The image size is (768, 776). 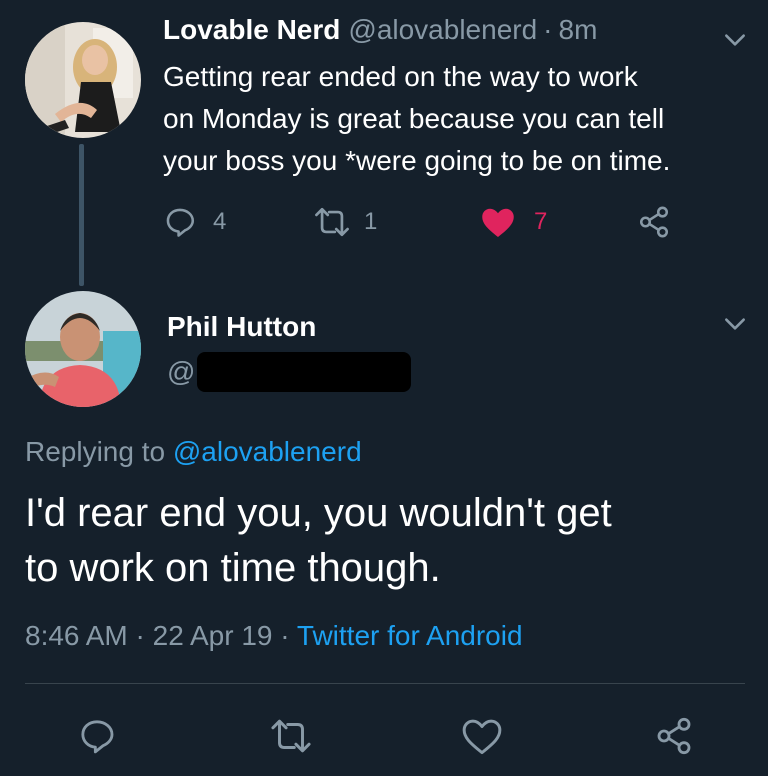 I want to click on tweet-text-line: on Monday is great because you can tell, so click(x=414, y=118).